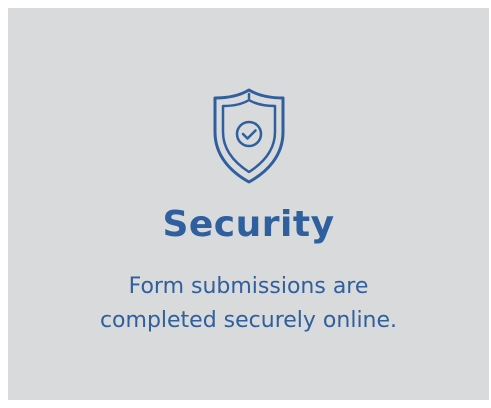 The image size is (491, 408). Describe the element at coordinates (248, 320) in the screenshot. I see `card-description-line-2: completed securely online.` at that location.